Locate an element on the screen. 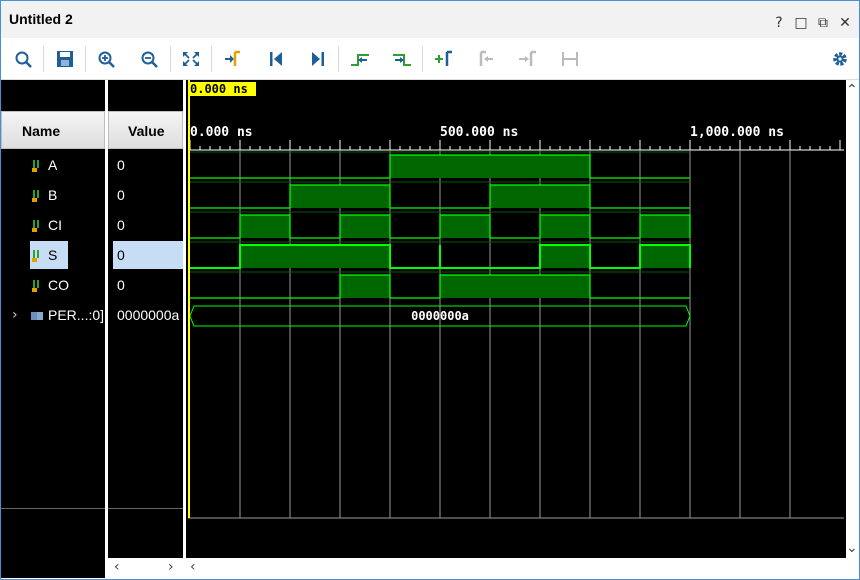 This screenshot has height=580, width=860. ruler-label: 1,000.000 ns is located at coordinates (737, 132).